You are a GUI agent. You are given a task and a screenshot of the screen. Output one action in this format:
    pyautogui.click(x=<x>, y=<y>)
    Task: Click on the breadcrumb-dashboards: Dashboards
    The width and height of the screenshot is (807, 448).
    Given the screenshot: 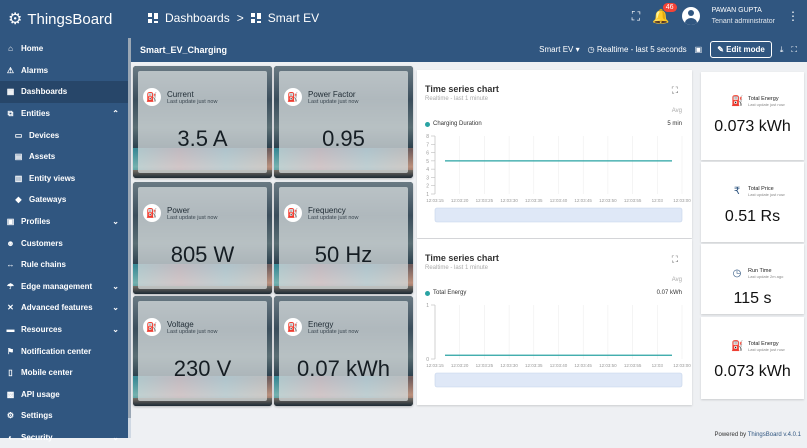 What is the action you would take?
    pyautogui.click(x=197, y=18)
    